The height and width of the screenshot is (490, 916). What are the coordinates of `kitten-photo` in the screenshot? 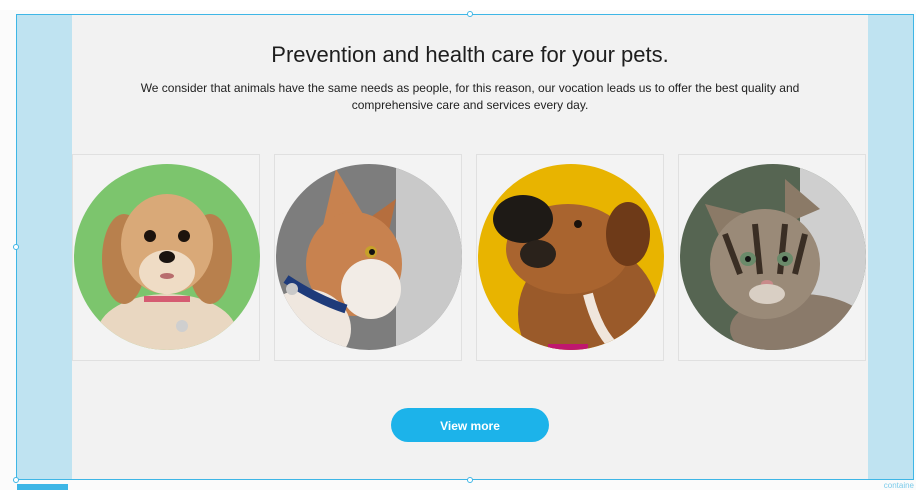 It's located at (773, 257).